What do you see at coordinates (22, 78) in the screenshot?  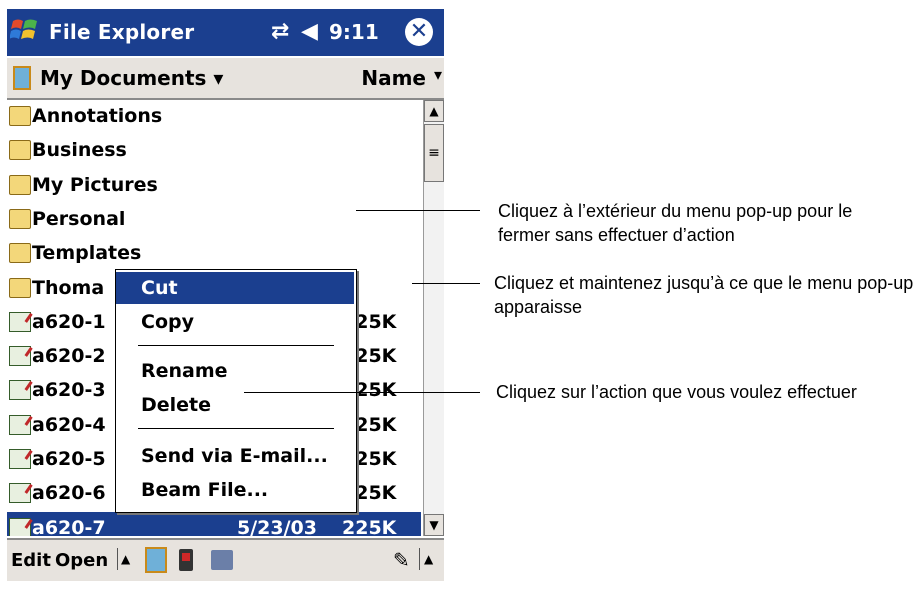 I see `my-documents-icon` at bounding box center [22, 78].